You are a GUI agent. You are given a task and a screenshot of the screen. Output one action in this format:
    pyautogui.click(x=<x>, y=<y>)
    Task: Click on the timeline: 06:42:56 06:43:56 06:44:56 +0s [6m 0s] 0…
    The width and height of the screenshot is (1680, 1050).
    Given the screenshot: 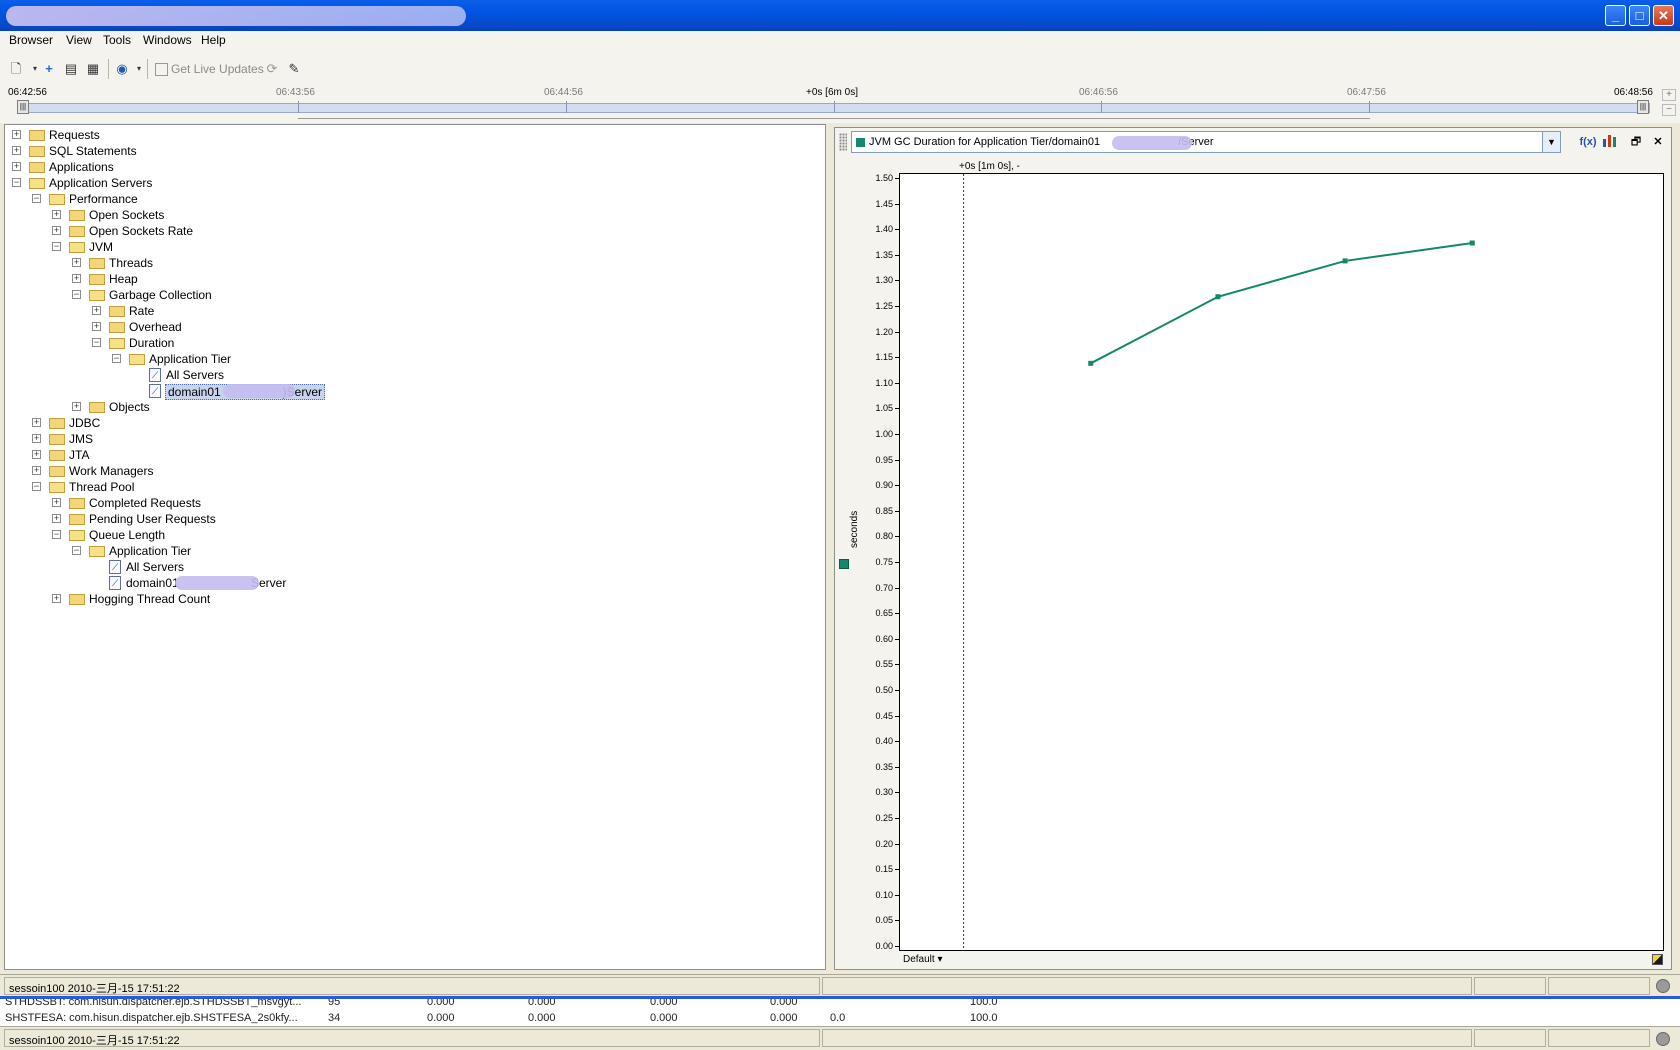 What is the action you would take?
    pyautogui.click(x=840, y=104)
    